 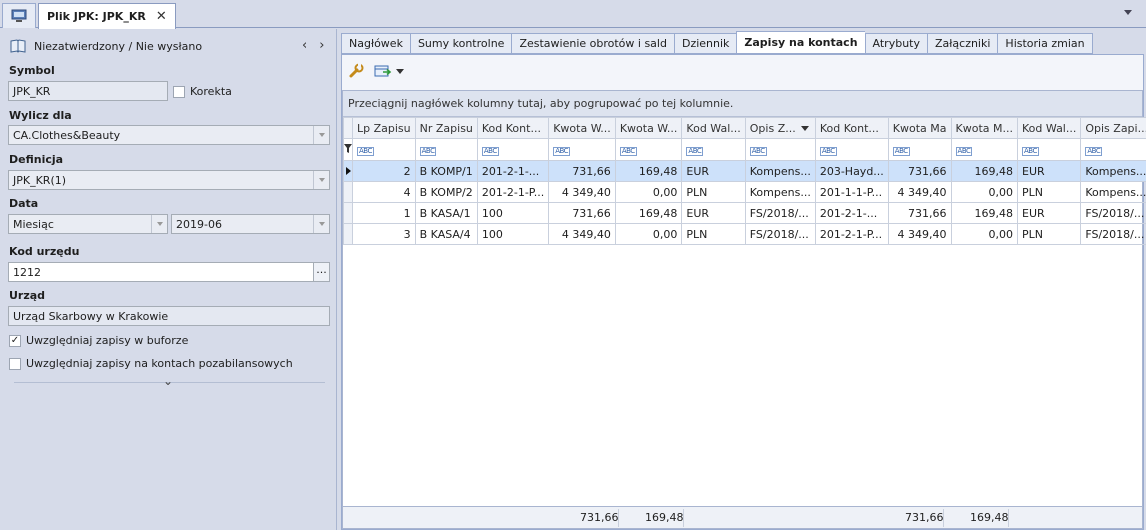 What do you see at coordinates (169, 135) in the screenshot?
I see `wylicz-select: CA.Clothes&Beauty` at bounding box center [169, 135].